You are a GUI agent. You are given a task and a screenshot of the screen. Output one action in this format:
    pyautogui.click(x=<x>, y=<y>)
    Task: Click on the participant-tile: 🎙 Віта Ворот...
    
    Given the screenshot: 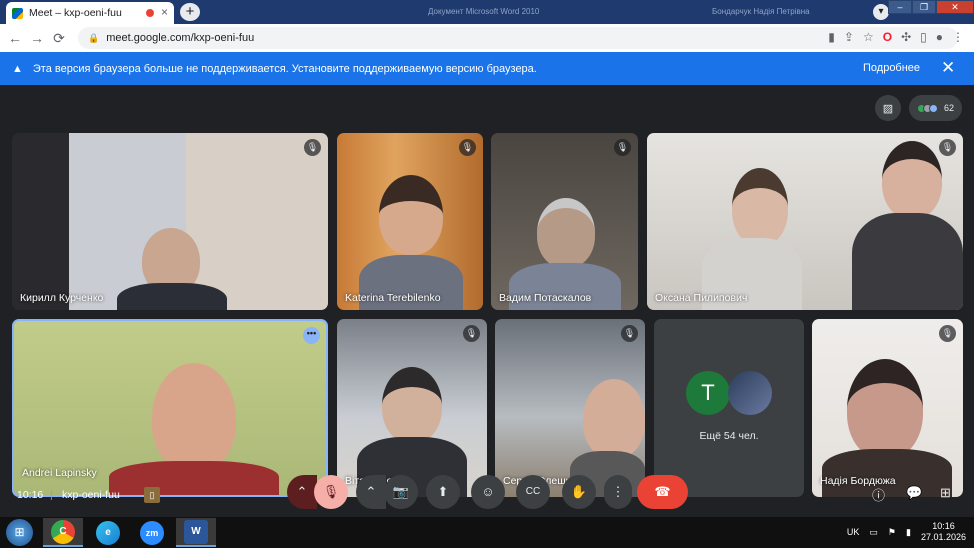 What is the action you would take?
    pyautogui.click(x=412, y=408)
    